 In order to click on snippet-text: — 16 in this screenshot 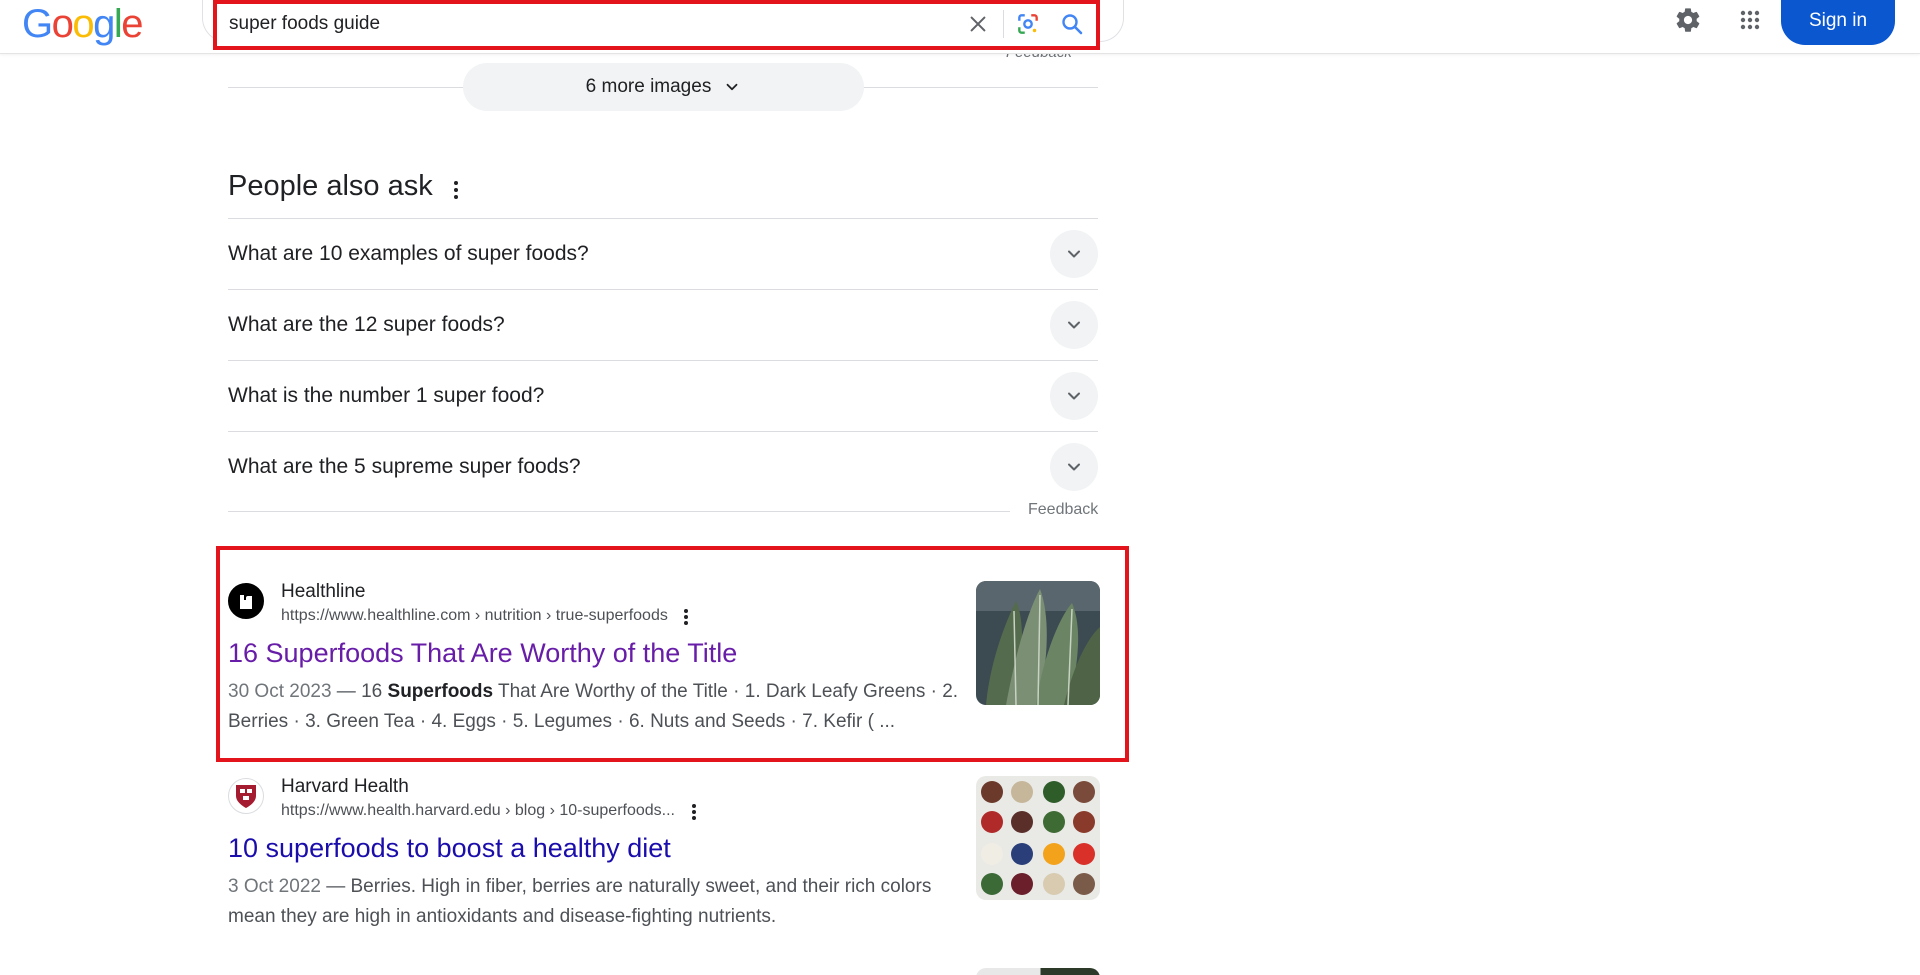, I will do `click(359, 691)`.